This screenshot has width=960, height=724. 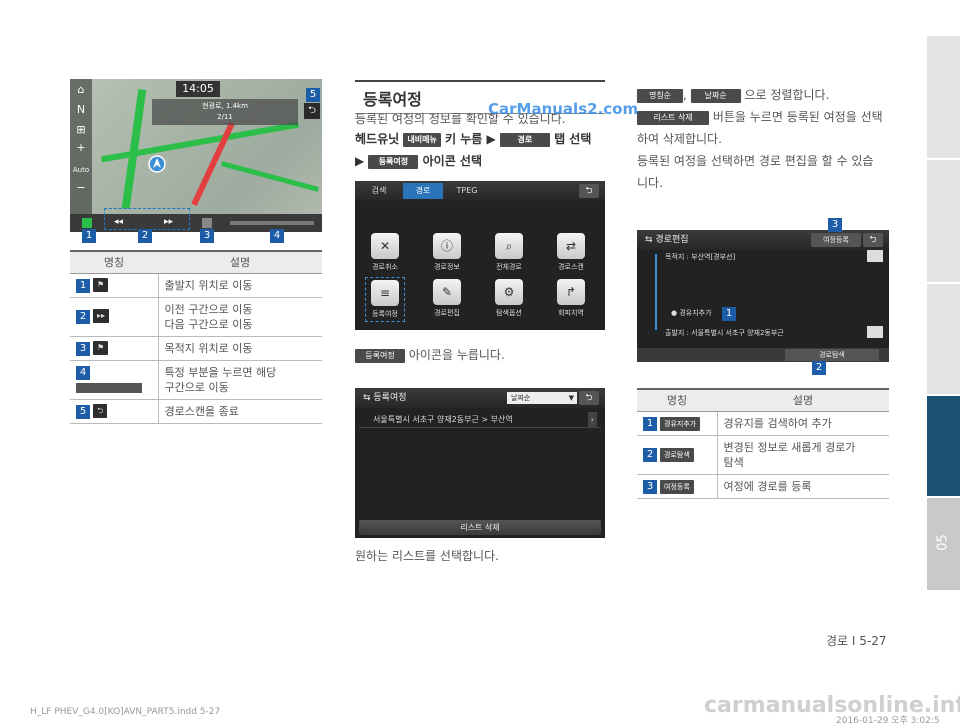 I want to click on route-info-button: ⓘ 경로정보, so click(x=447, y=252).